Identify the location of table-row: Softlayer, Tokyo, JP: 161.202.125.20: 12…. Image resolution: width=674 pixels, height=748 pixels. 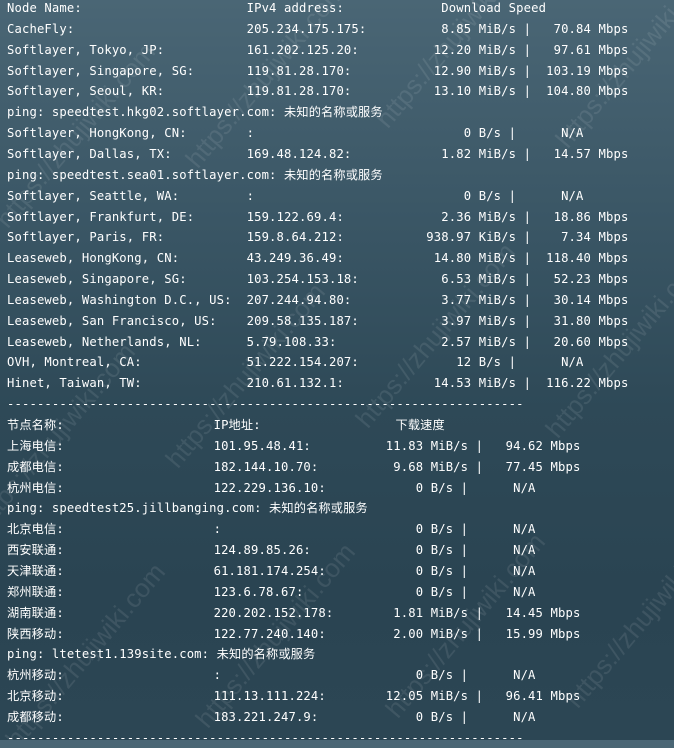
(318, 49).